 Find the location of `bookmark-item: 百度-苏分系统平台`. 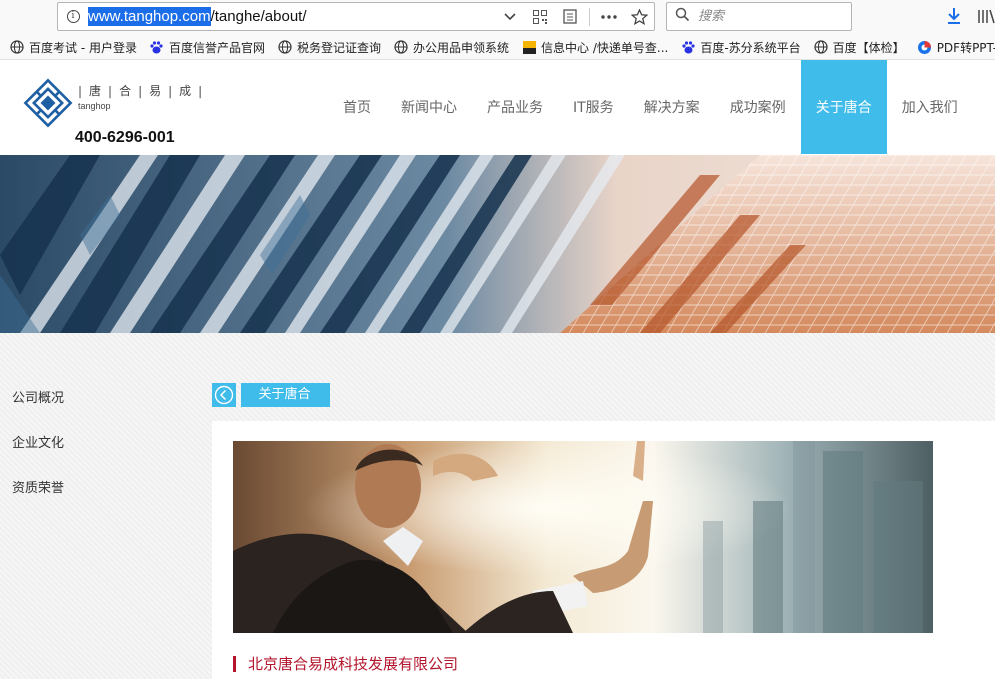

bookmark-item: 百度-苏分系统平台 is located at coordinates (740, 47).